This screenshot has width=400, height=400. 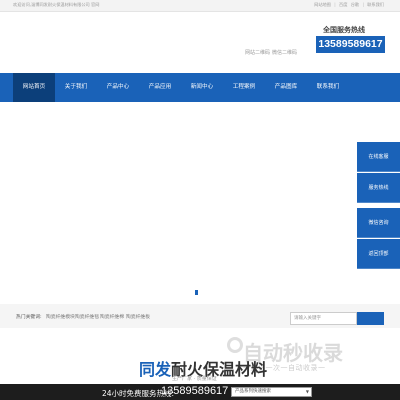 What do you see at coordinates (76, 87) in the screenshot?
I see `nav-about: 关于我们` at bounding box center [76, 87].